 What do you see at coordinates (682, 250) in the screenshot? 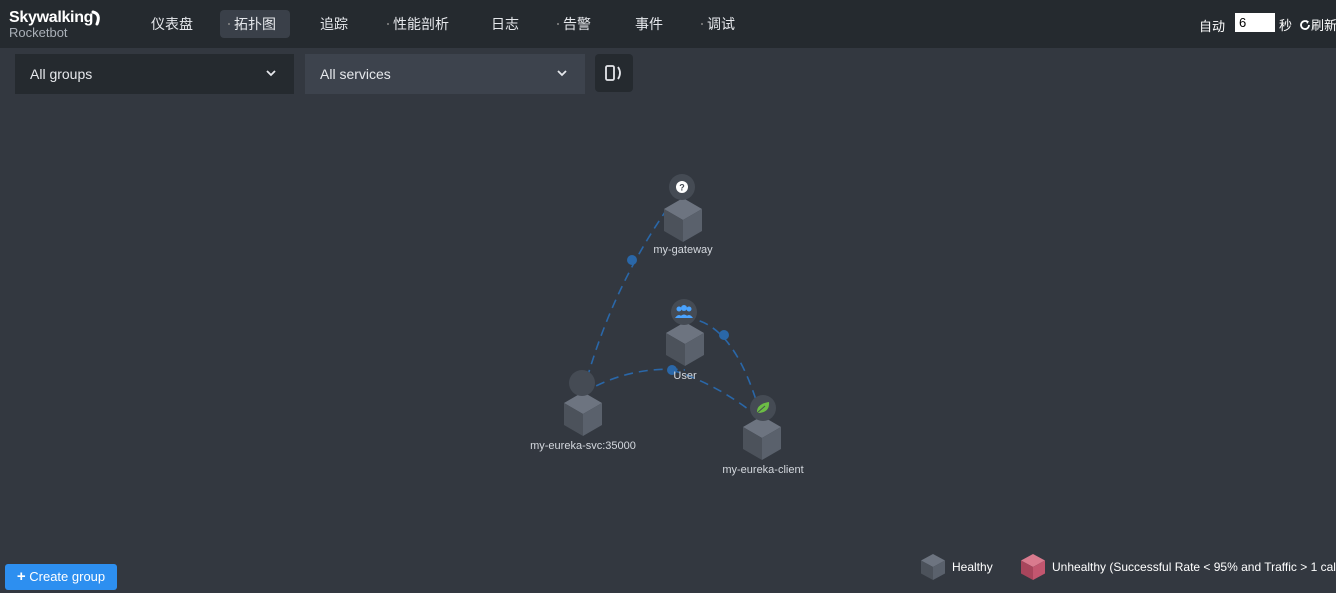
I see `node-label-my-gateway: my-gateway` at bounding box center [682, 250].